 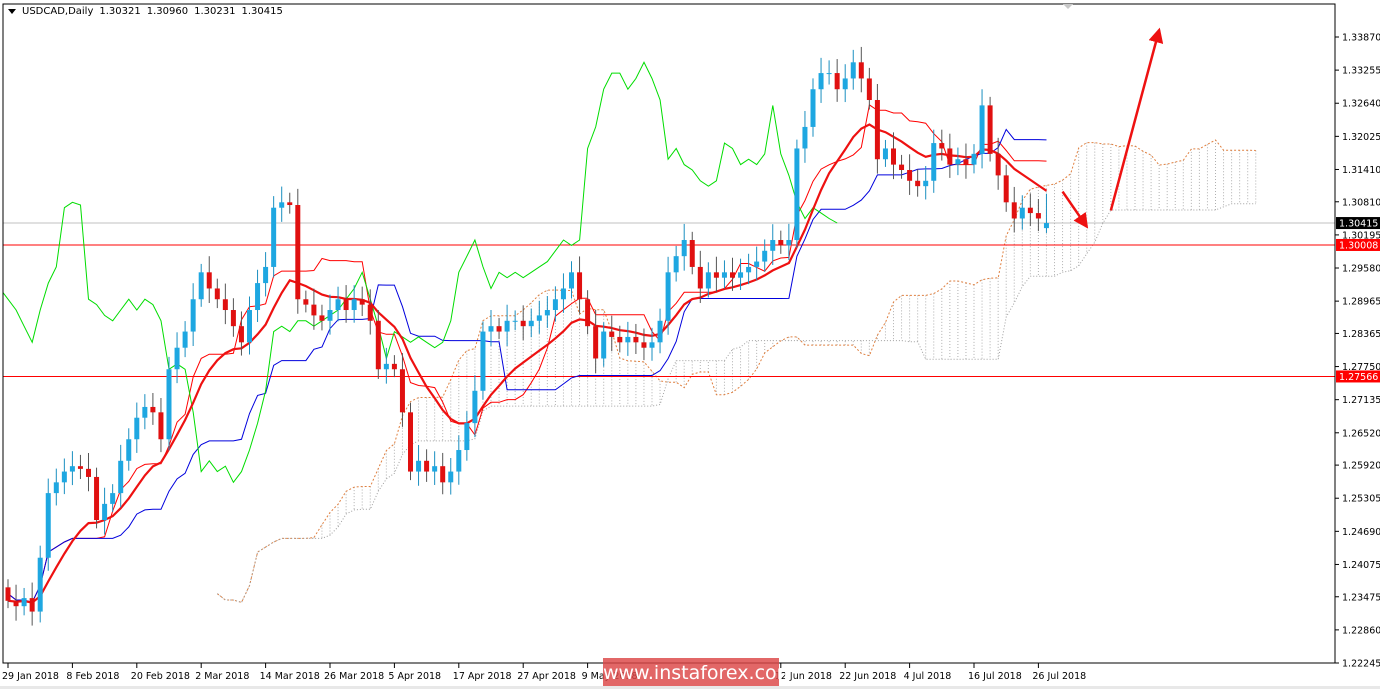 What do you see at coordinates (1361, 630) in the screenshot?
I see `y-tick-label: 1.22860` at bounding box center [1361, 630].